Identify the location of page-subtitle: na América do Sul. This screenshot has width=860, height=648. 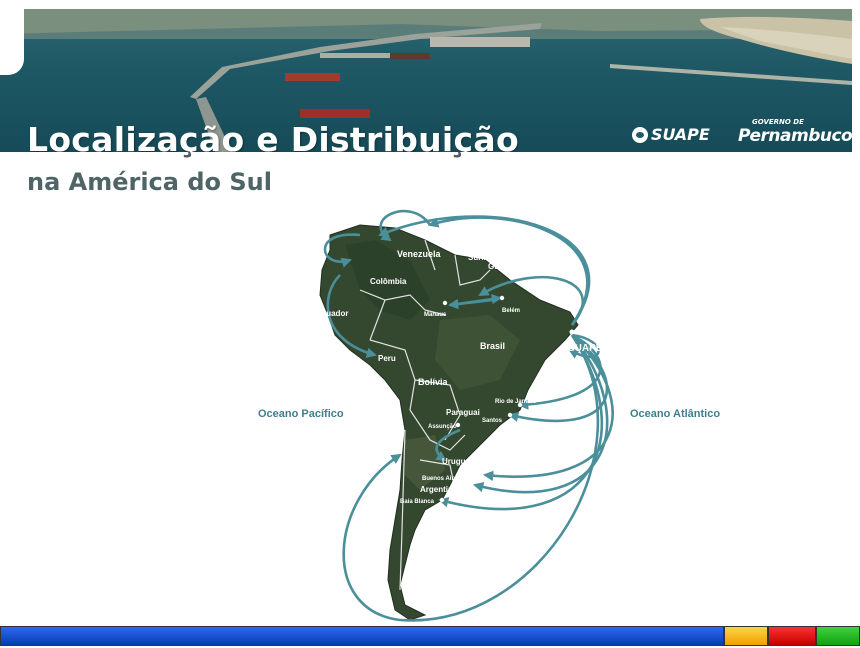
(149, 182).